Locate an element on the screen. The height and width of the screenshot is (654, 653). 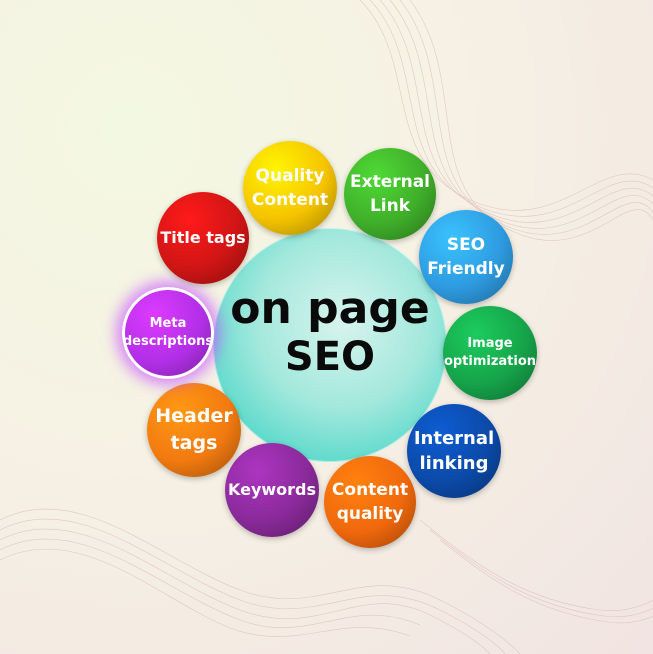
node-label: Quality Content is located at coordinates (290, 188).